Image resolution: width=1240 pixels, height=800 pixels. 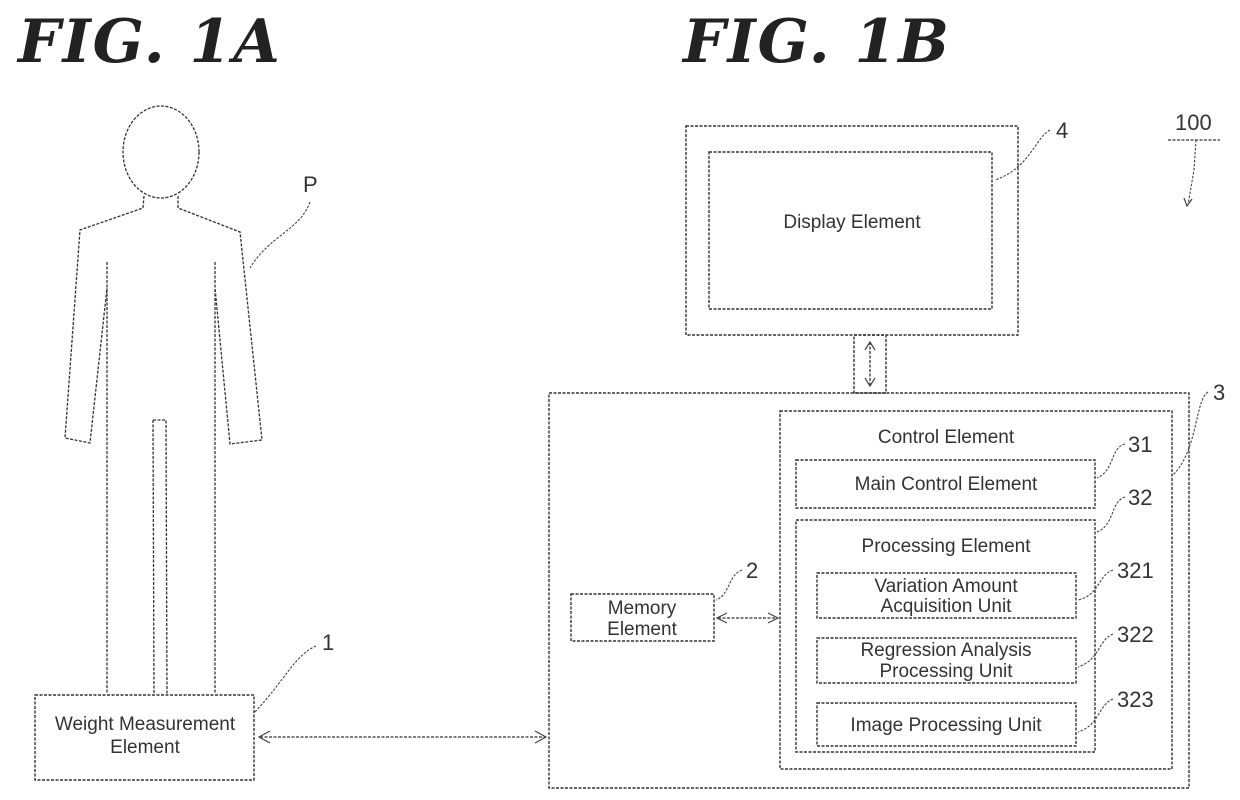 What do you see at coordinates (1111, 514) in the screenshot?
I see `processing-leader-line` at bounding box center [1111, 514].